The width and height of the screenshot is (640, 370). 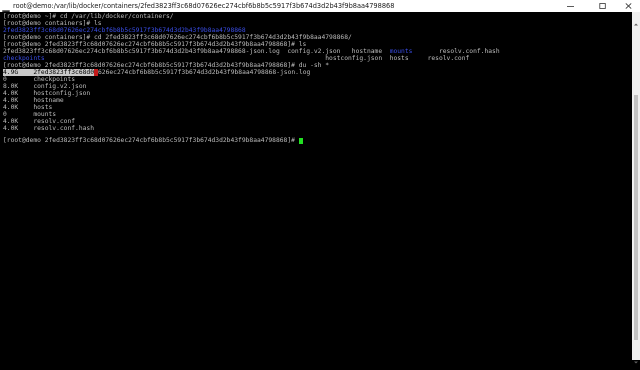 I want to click on close-icon, so click(x=628, y=6).